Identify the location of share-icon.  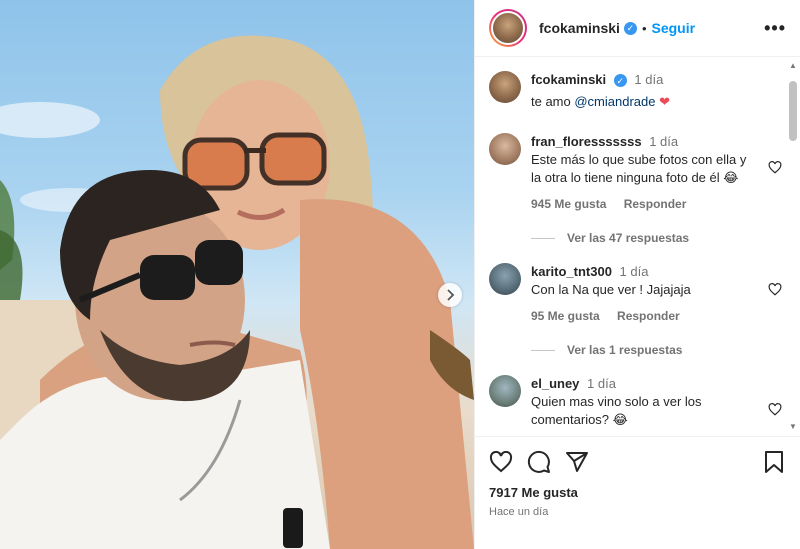
(577, 462).